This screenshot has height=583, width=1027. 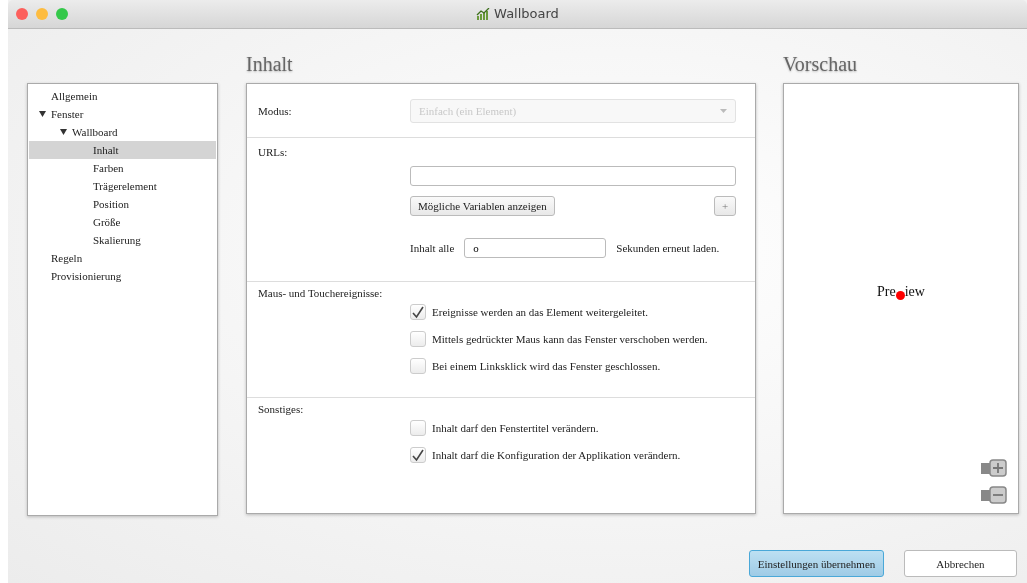 I want to click on tree-item: Fenster, so click(x=122, y=114).